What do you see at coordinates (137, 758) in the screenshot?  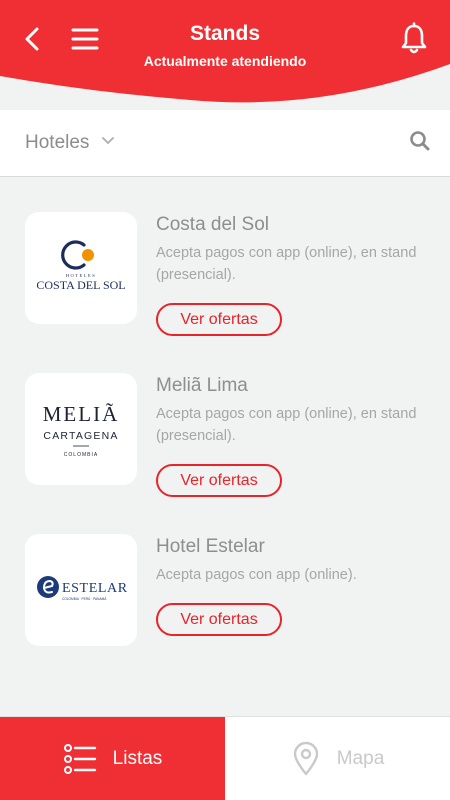 I see `tab-label: Listas` at bounding box center [137, 758].